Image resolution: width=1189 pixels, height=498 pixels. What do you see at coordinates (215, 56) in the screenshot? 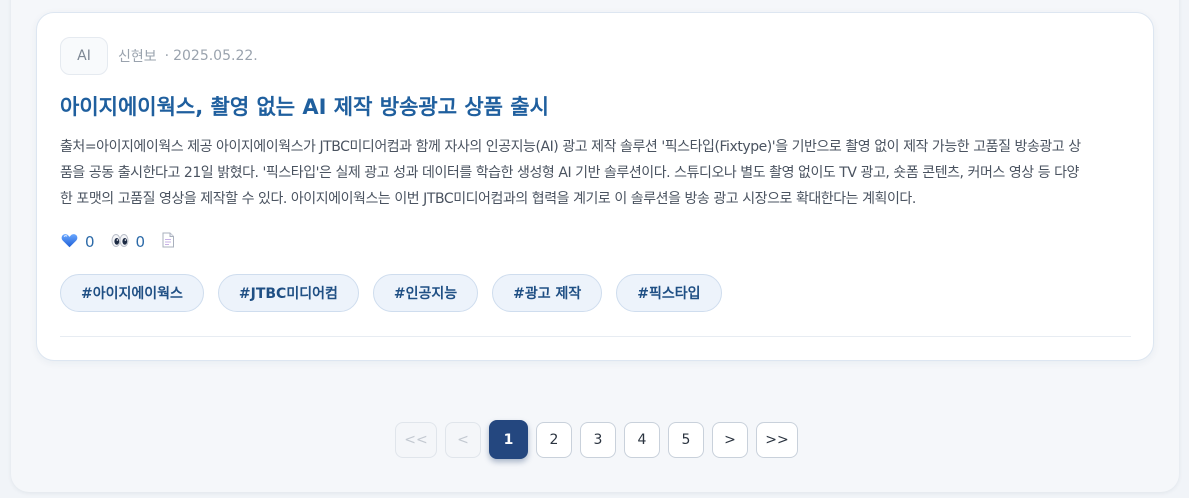
I see `post-date: 2025.05.22.` at bounding box center [215, 56].